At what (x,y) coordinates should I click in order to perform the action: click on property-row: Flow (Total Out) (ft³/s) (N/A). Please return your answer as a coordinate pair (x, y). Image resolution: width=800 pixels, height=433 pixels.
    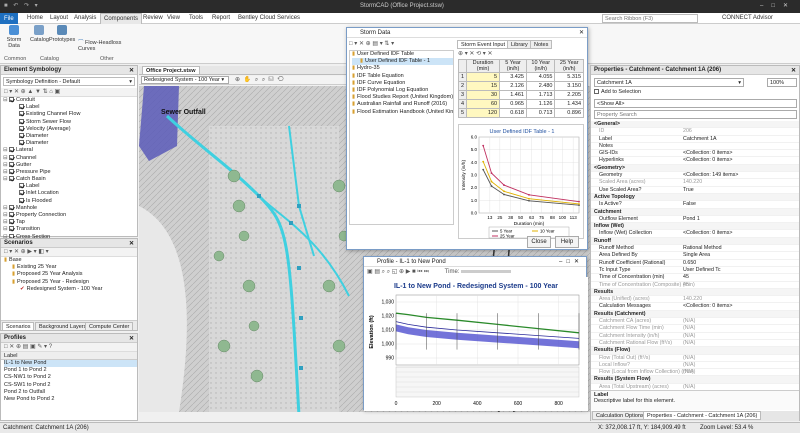
    Looking at the image, I should click on (695, 358).